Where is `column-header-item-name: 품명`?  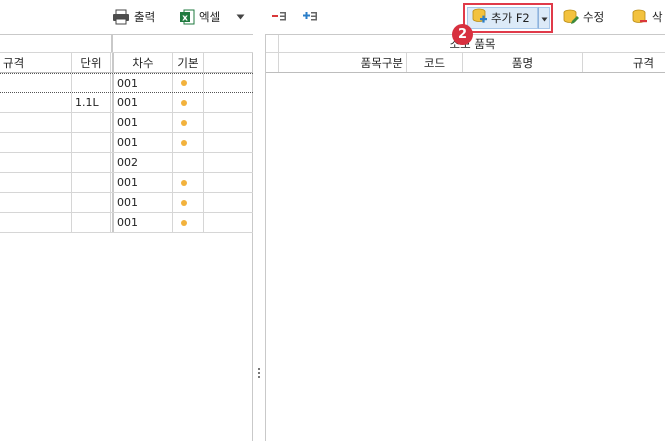
column-header-item-name: 품명 is located at coordinates (523, 62).